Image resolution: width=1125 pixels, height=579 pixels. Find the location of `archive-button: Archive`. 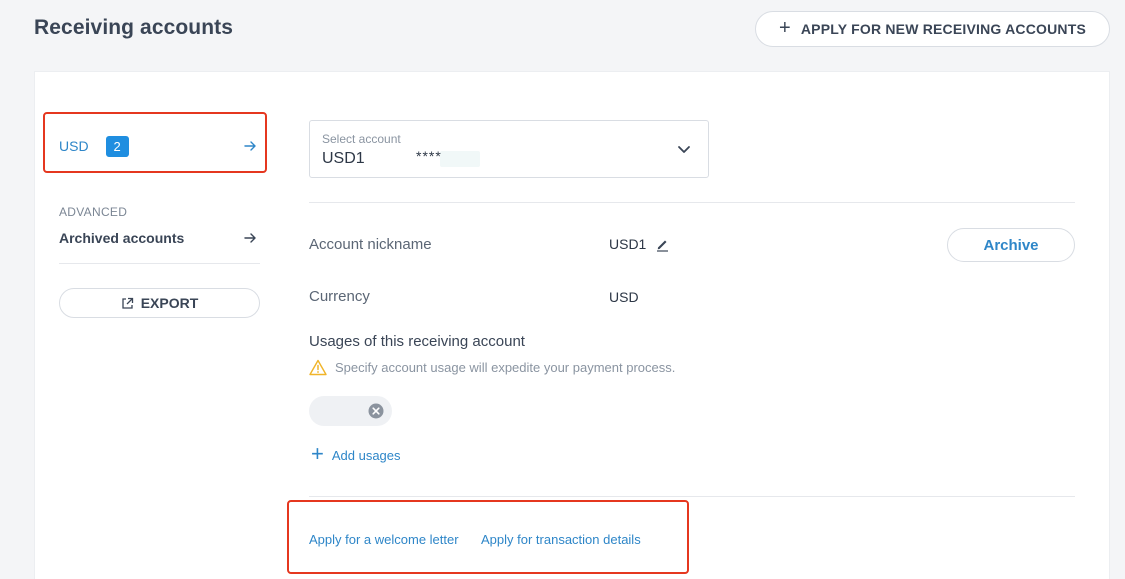

archive-button: Archive is located at coordinates (1011, 245).